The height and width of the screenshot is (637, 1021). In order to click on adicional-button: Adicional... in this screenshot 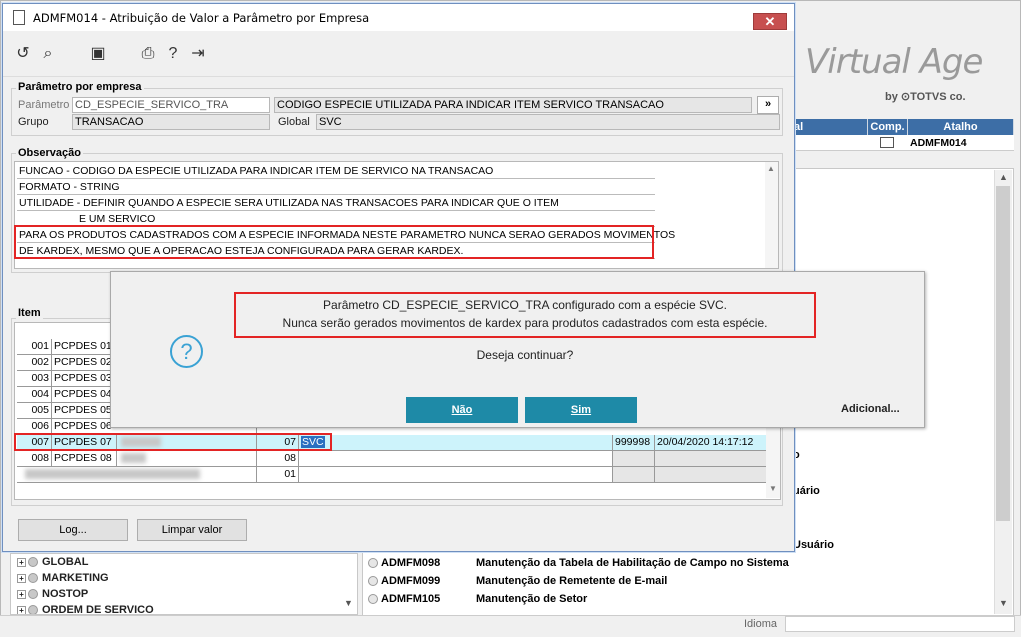, I will do `click(870, 409)`.